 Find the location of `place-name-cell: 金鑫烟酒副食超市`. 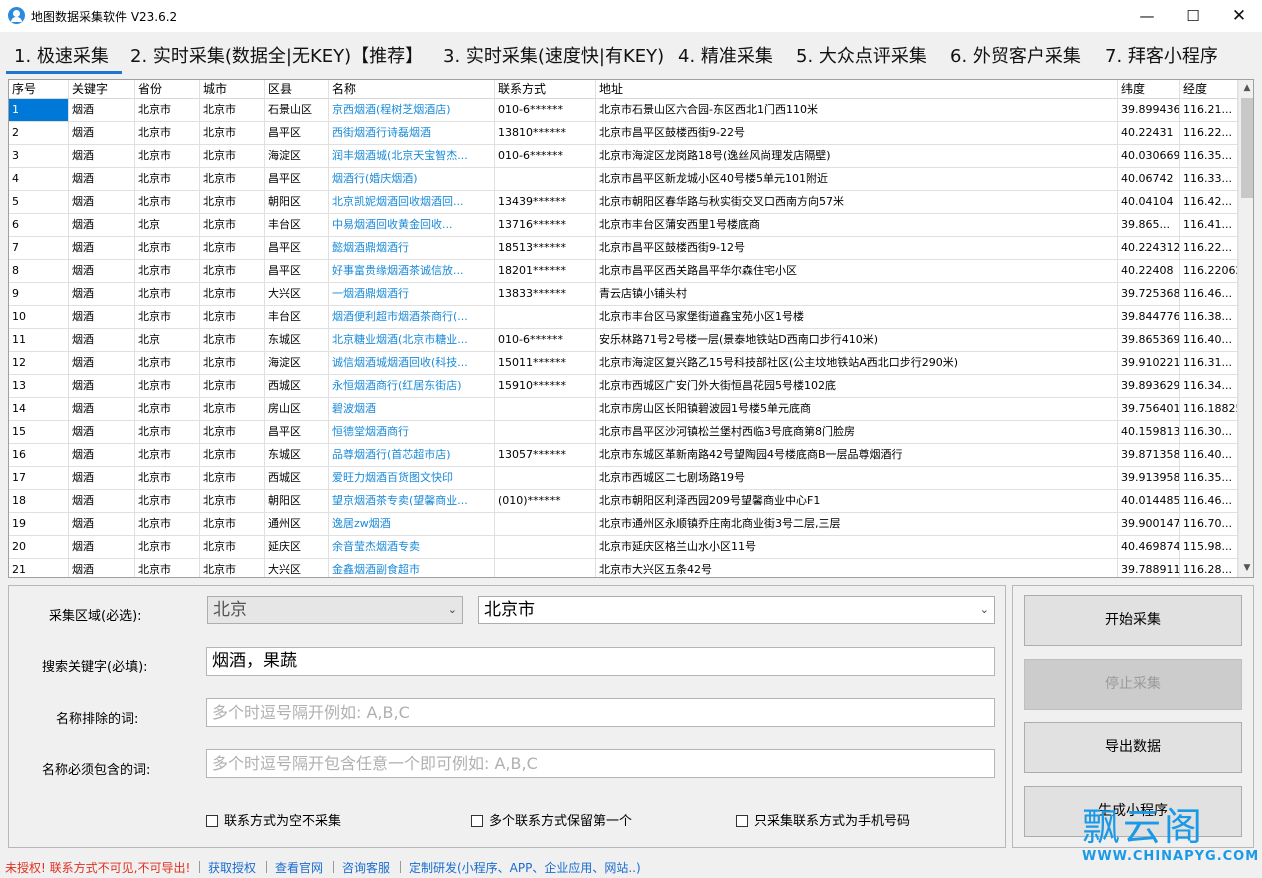

place-name-cell: 金鑫烟酒副食超市 is located at coordinates (412, 568).